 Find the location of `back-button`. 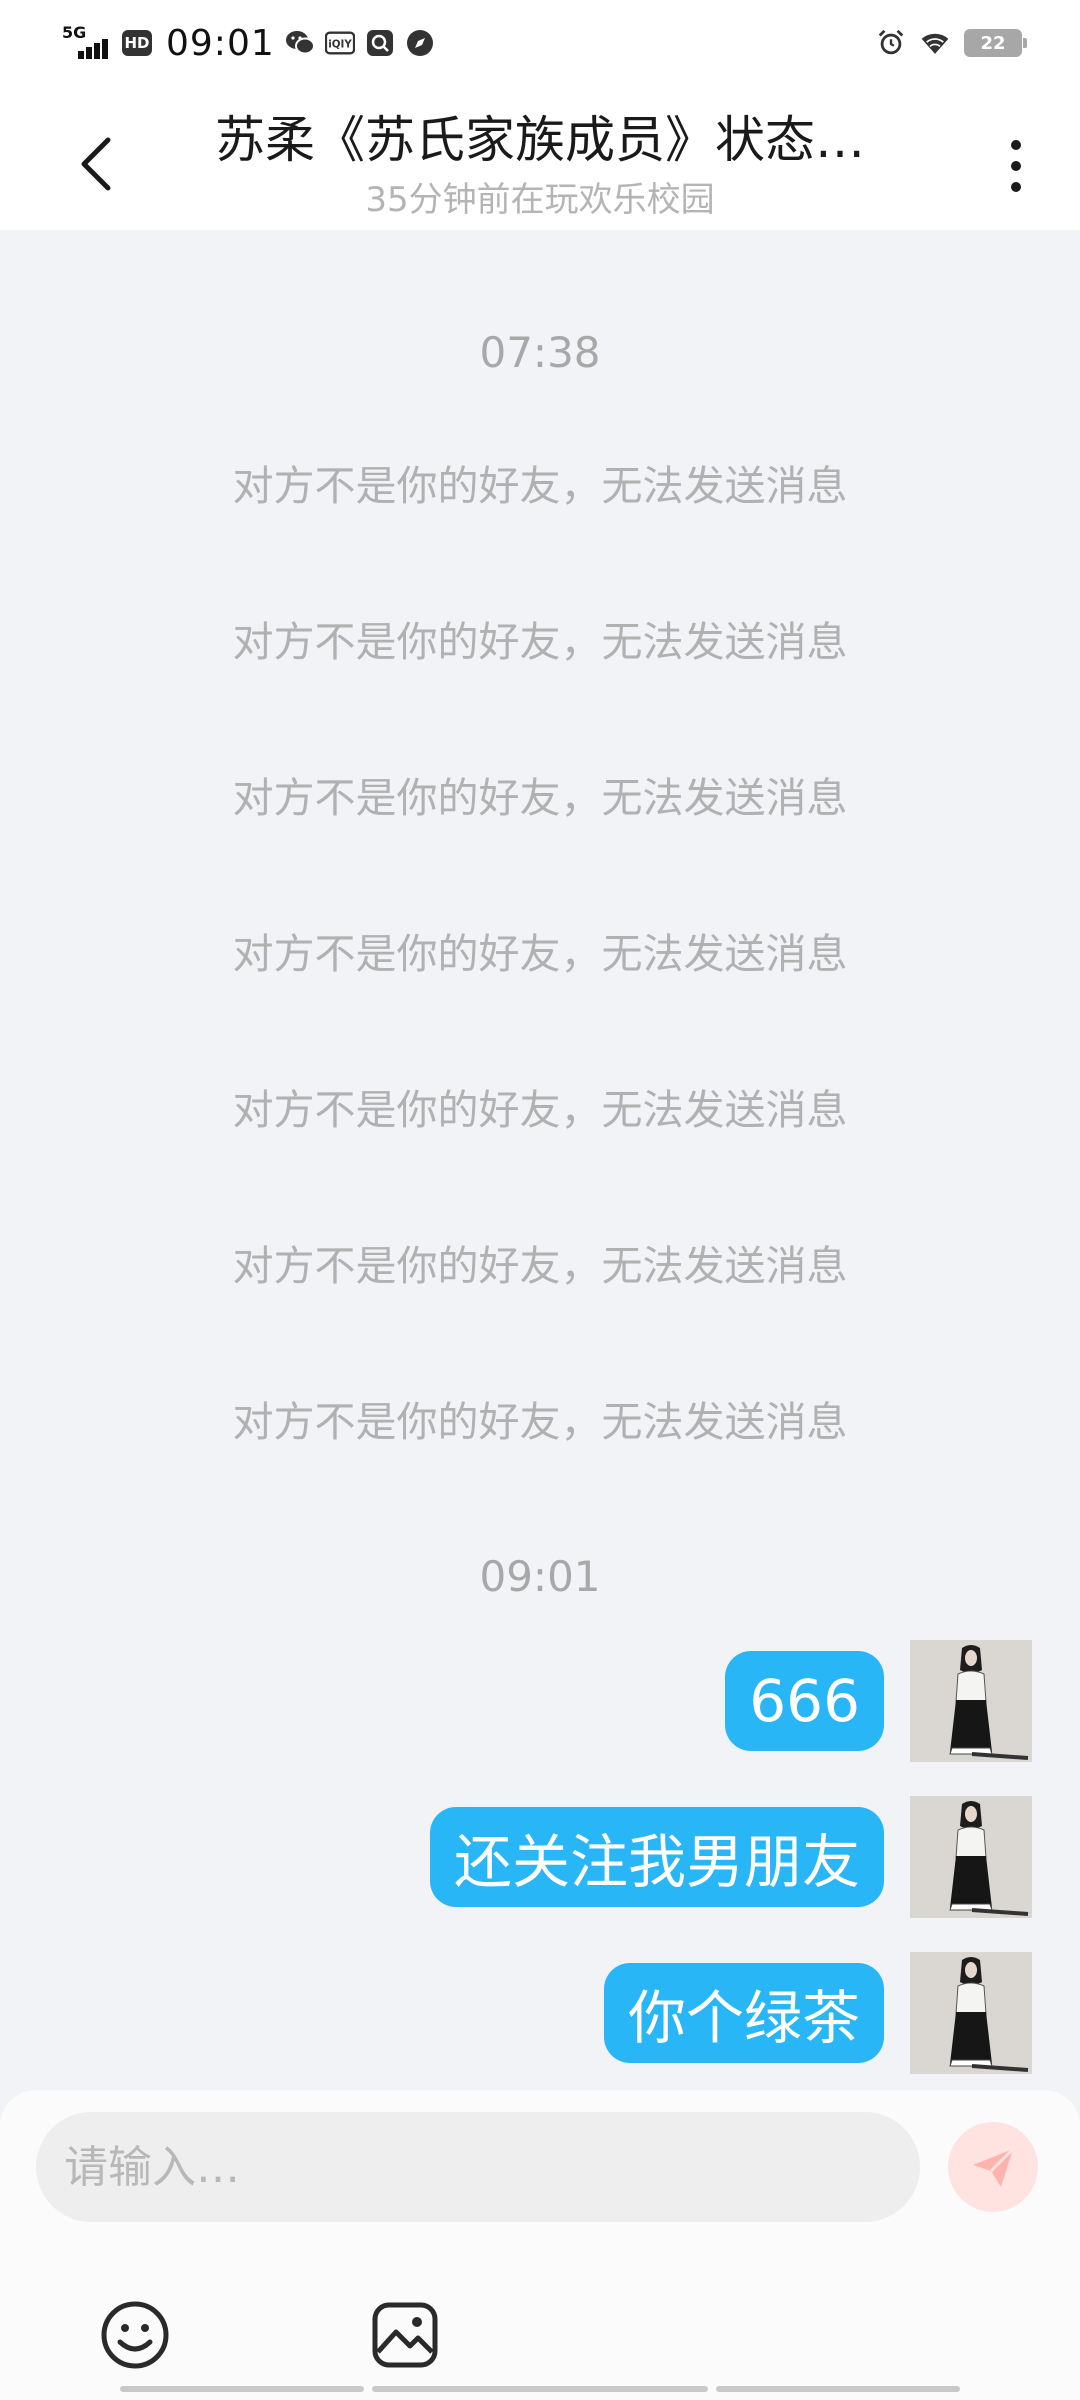

back-button is located at coordinates (96, 164).